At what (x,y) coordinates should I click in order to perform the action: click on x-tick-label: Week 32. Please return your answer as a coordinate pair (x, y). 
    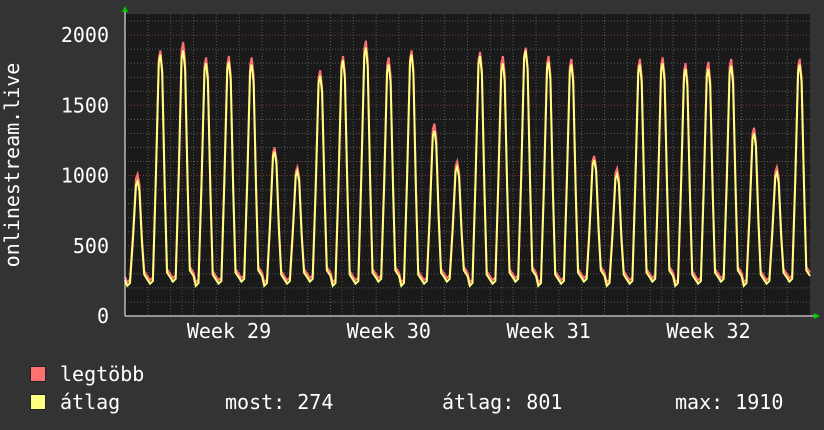
    Looking at the image, I should click on (708, 329).